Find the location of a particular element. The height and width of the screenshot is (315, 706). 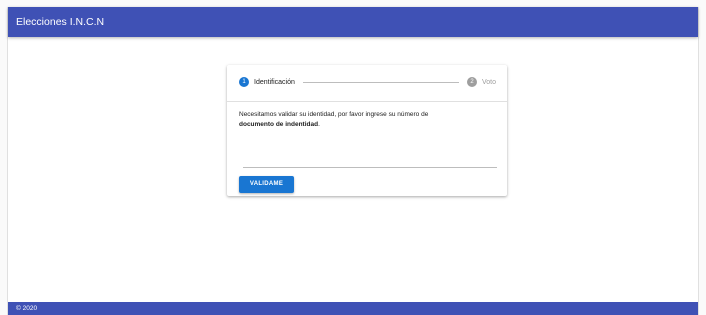

step-connector is located at coordinates (381, 82).